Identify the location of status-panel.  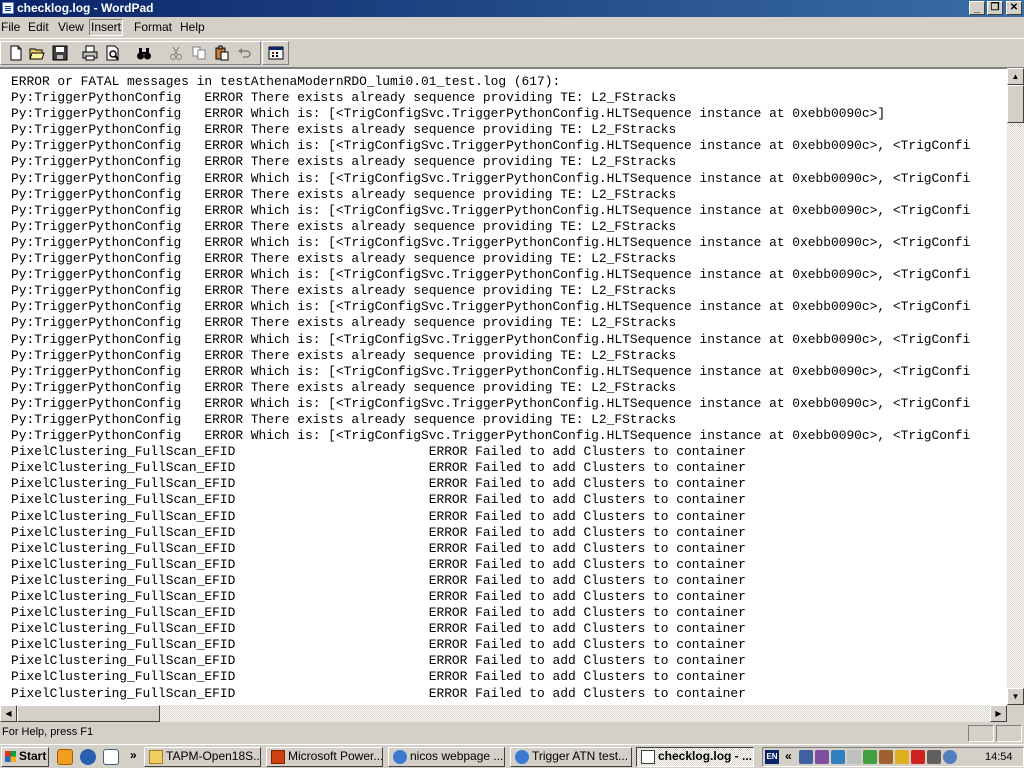
(981, 733).